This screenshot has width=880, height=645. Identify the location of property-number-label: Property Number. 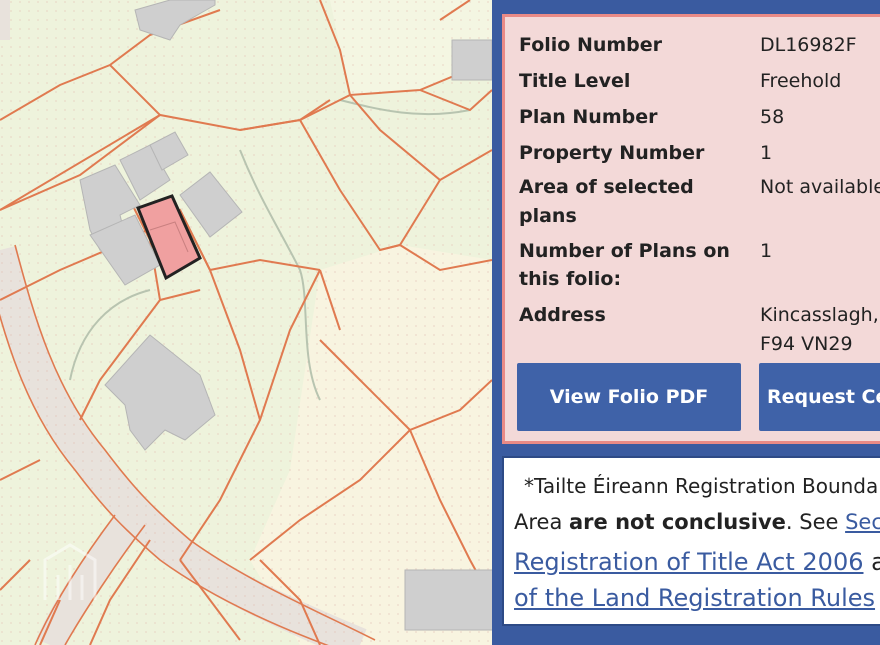
(612, 153).